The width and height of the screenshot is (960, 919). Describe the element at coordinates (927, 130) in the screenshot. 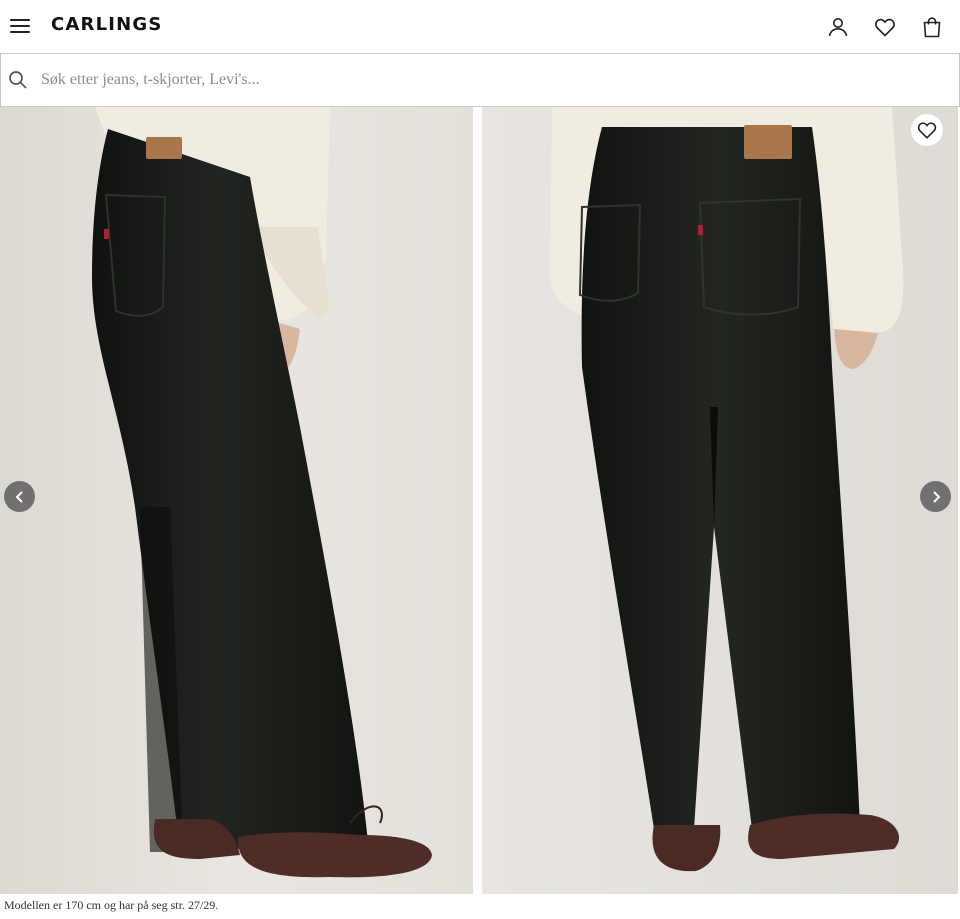

I see `favorite-heart-icon` at that location.